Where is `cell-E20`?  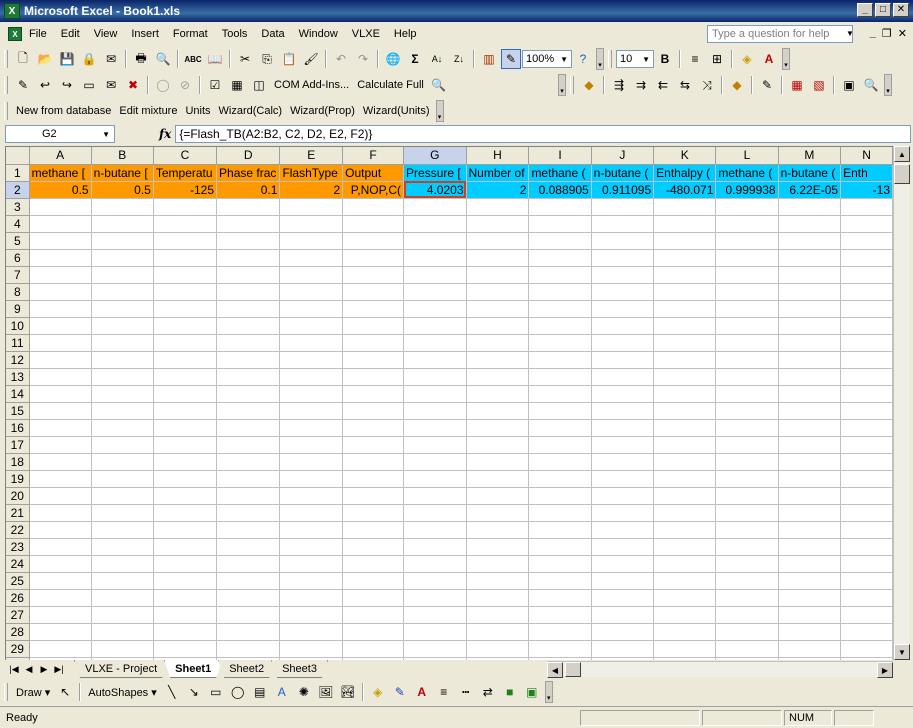 cell-E20 is located at coordinates (311, 496).